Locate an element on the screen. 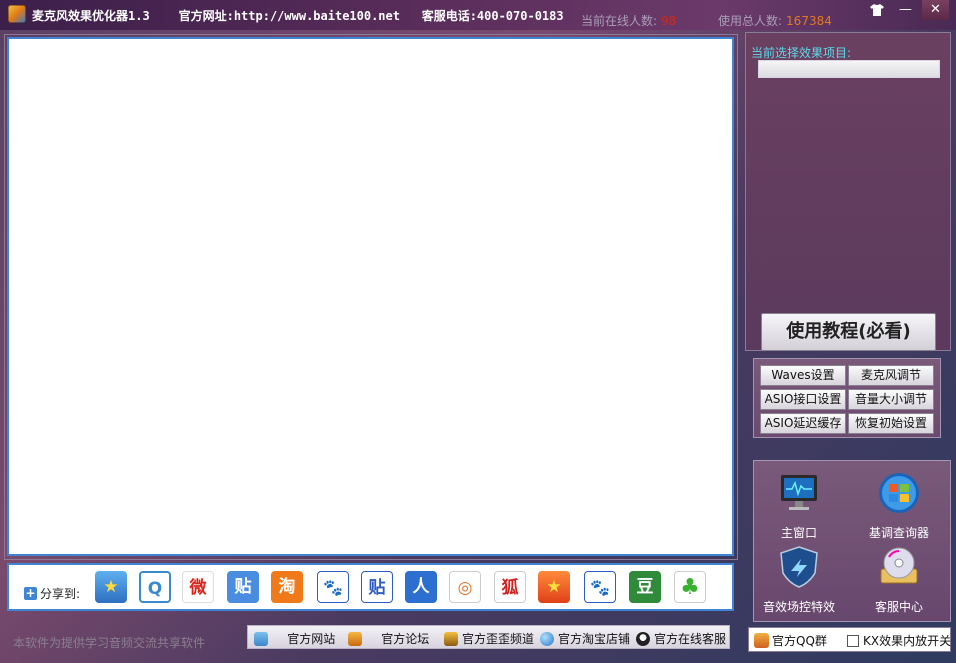 The width and height of the screenshot is (956, 663). link-yy-channel: 官方歪歪频道 is located at coordinates (489, 638).